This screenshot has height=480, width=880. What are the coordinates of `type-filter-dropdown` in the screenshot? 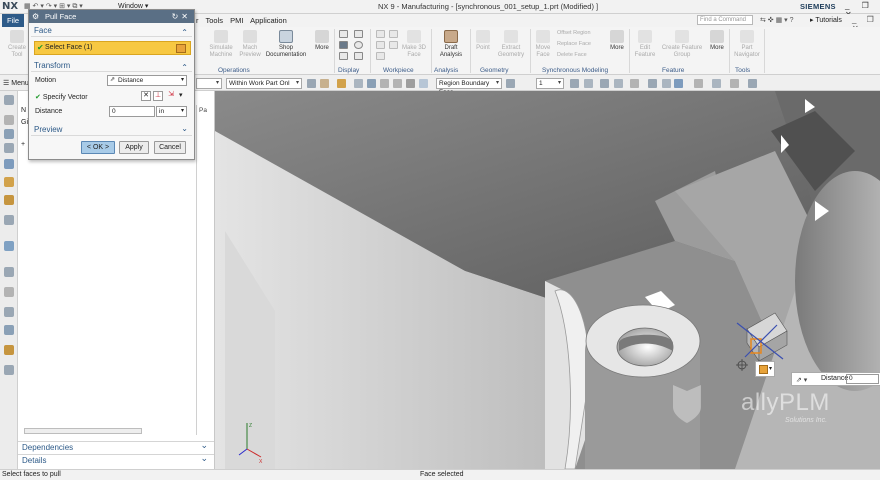 It's located at (209, 83).